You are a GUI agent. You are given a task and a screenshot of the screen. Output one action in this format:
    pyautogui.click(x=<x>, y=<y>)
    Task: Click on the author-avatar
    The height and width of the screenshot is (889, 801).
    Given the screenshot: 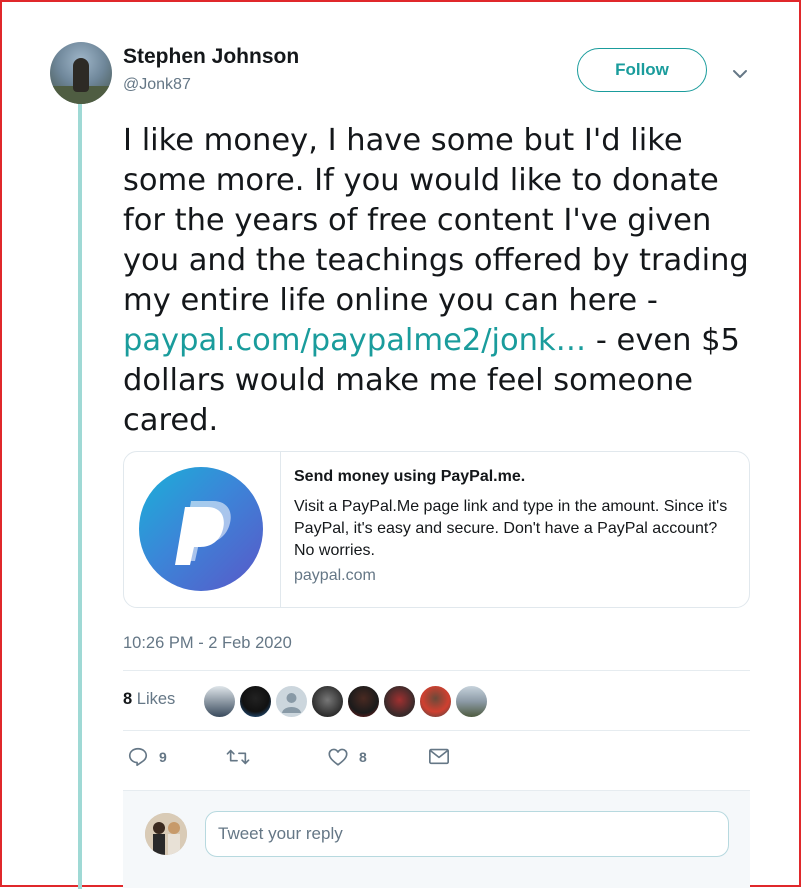 What is the action you would take?
    pyautogui.click(x=81, y=73)
    